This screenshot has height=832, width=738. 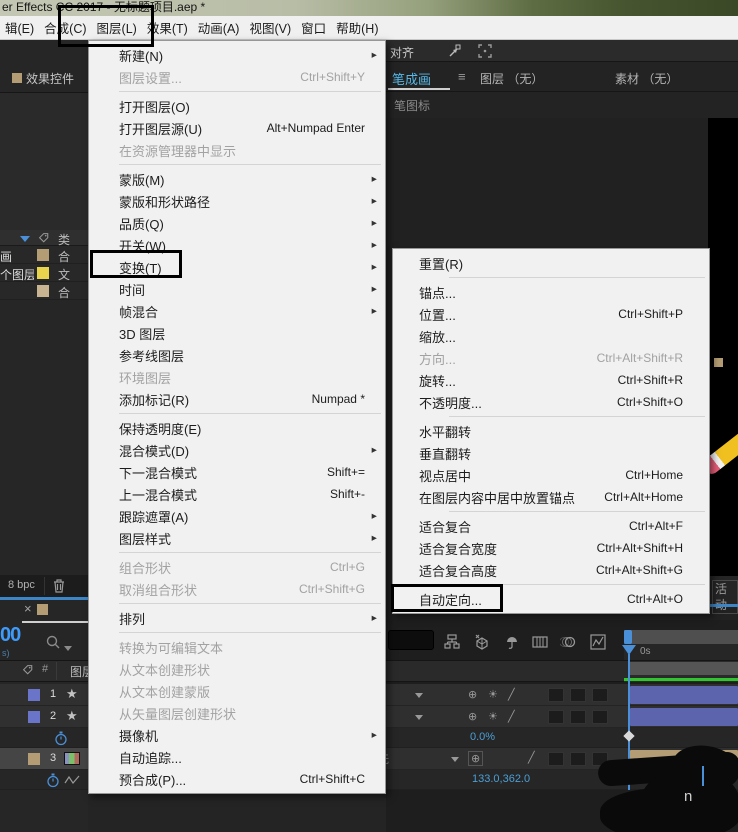 I want to click on position-value: 133.0,362.0, so click(x=501, y=779).